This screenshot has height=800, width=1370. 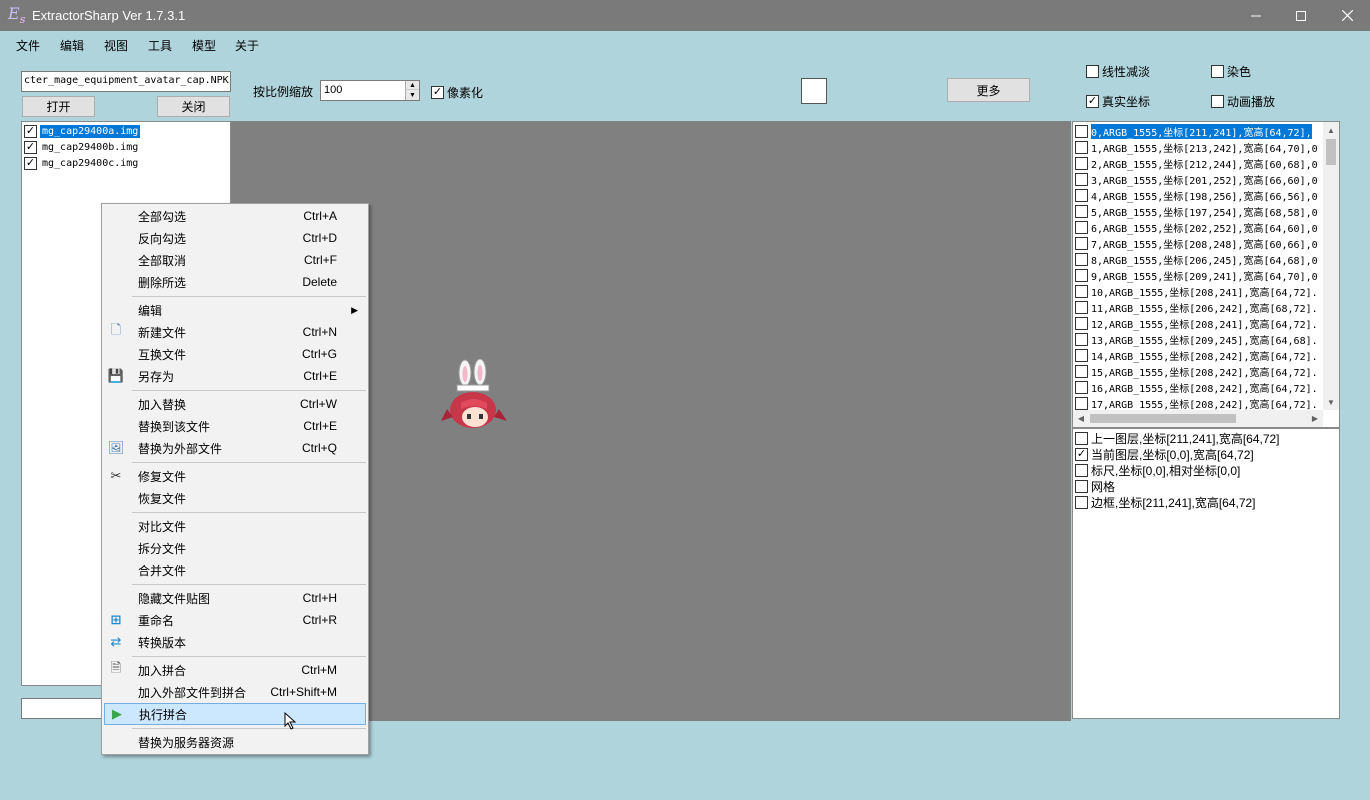 What do you see at coordinates (1177, 438) in the screenshot?
I see `layer-list-item: 上一图层,坐标[211,241],宽高[64,72]` at bounding box center [1177, 438].